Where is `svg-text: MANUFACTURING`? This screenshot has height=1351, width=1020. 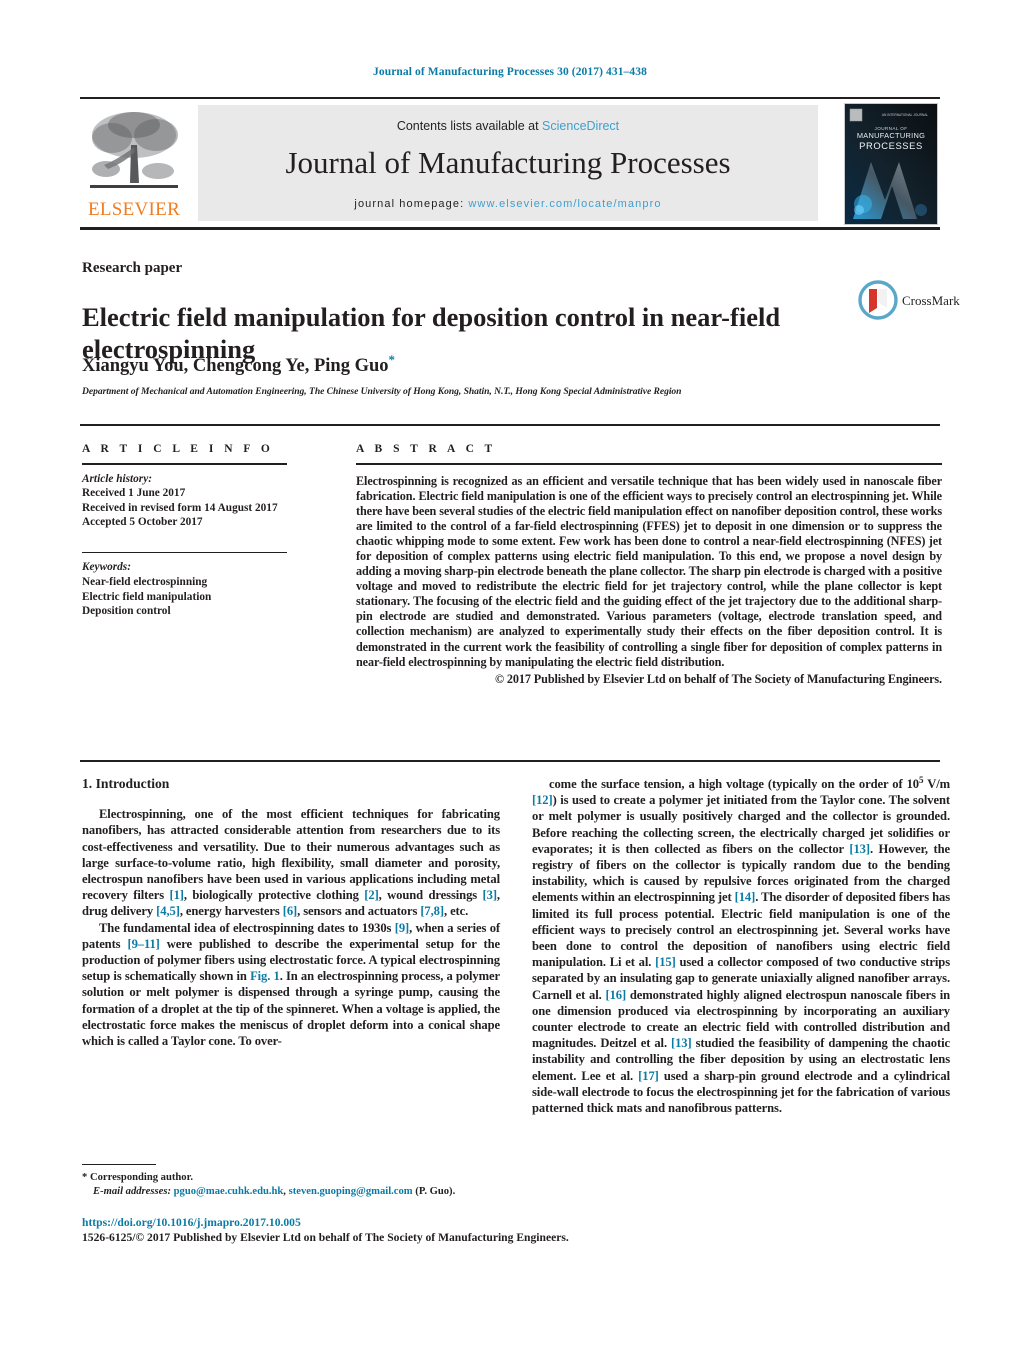
svg-text: MANUFACTURING is located at coordinates (891, 135).